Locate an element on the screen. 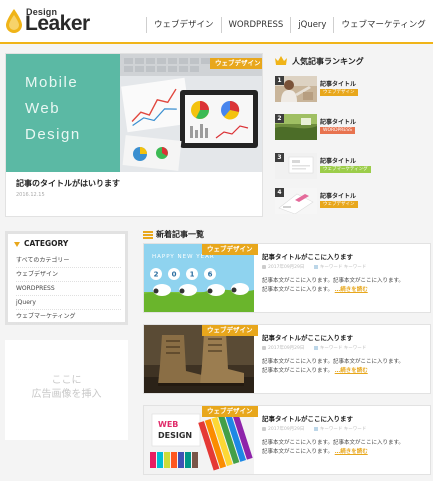 This screenshot has height=481, width=433. thumb-design-text: DESIGN is located at coordinates (175, 435).